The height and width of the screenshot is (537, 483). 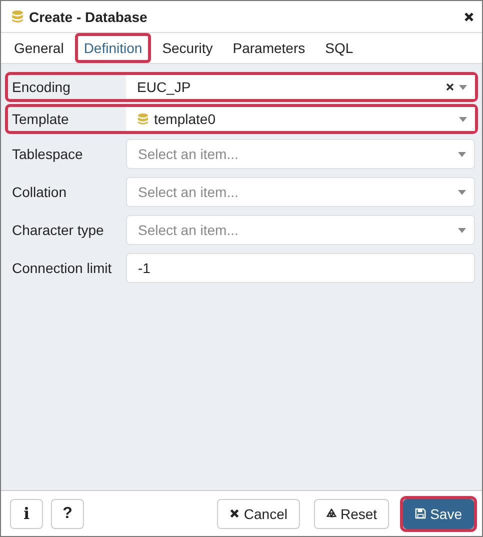 I want to click on field-label: Connection limit, so click(x=61, y=268).